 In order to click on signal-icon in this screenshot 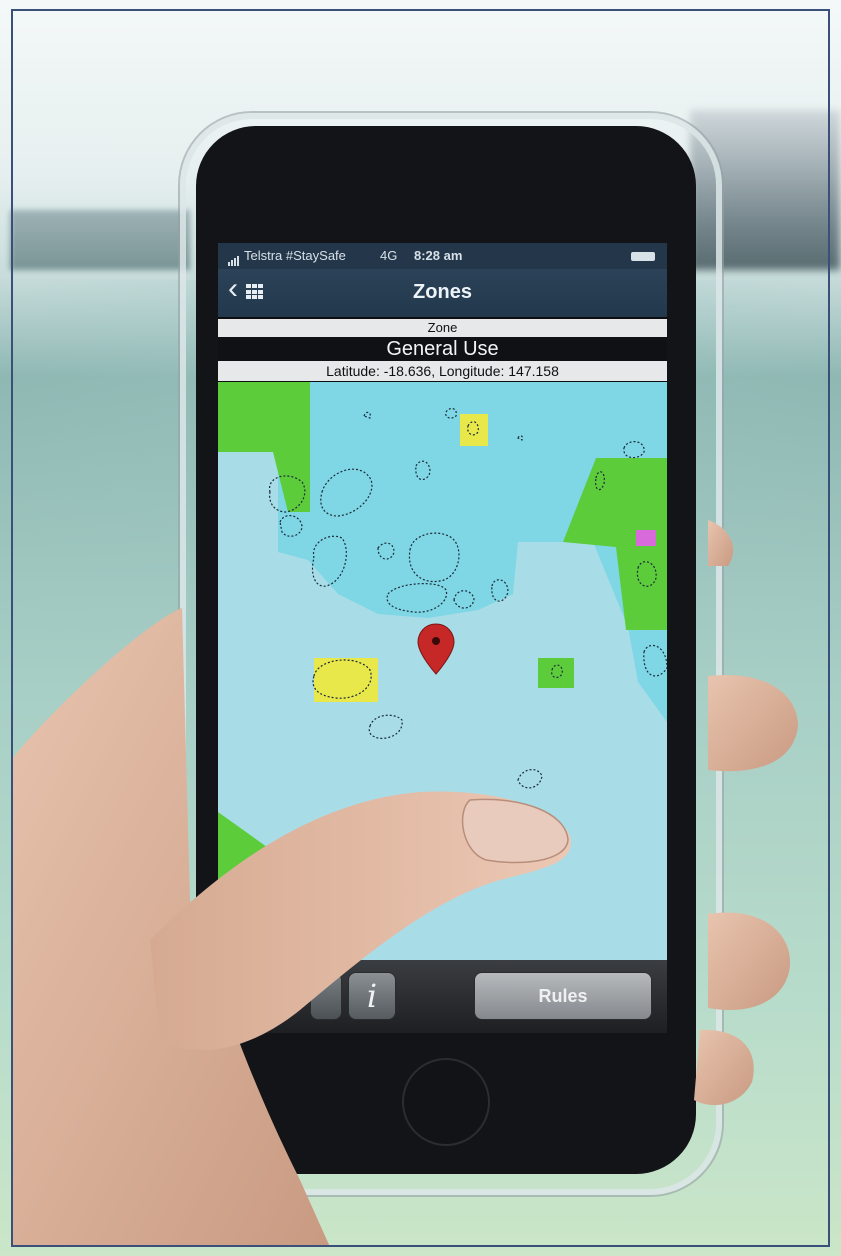, I will do `click(234, 258)`.